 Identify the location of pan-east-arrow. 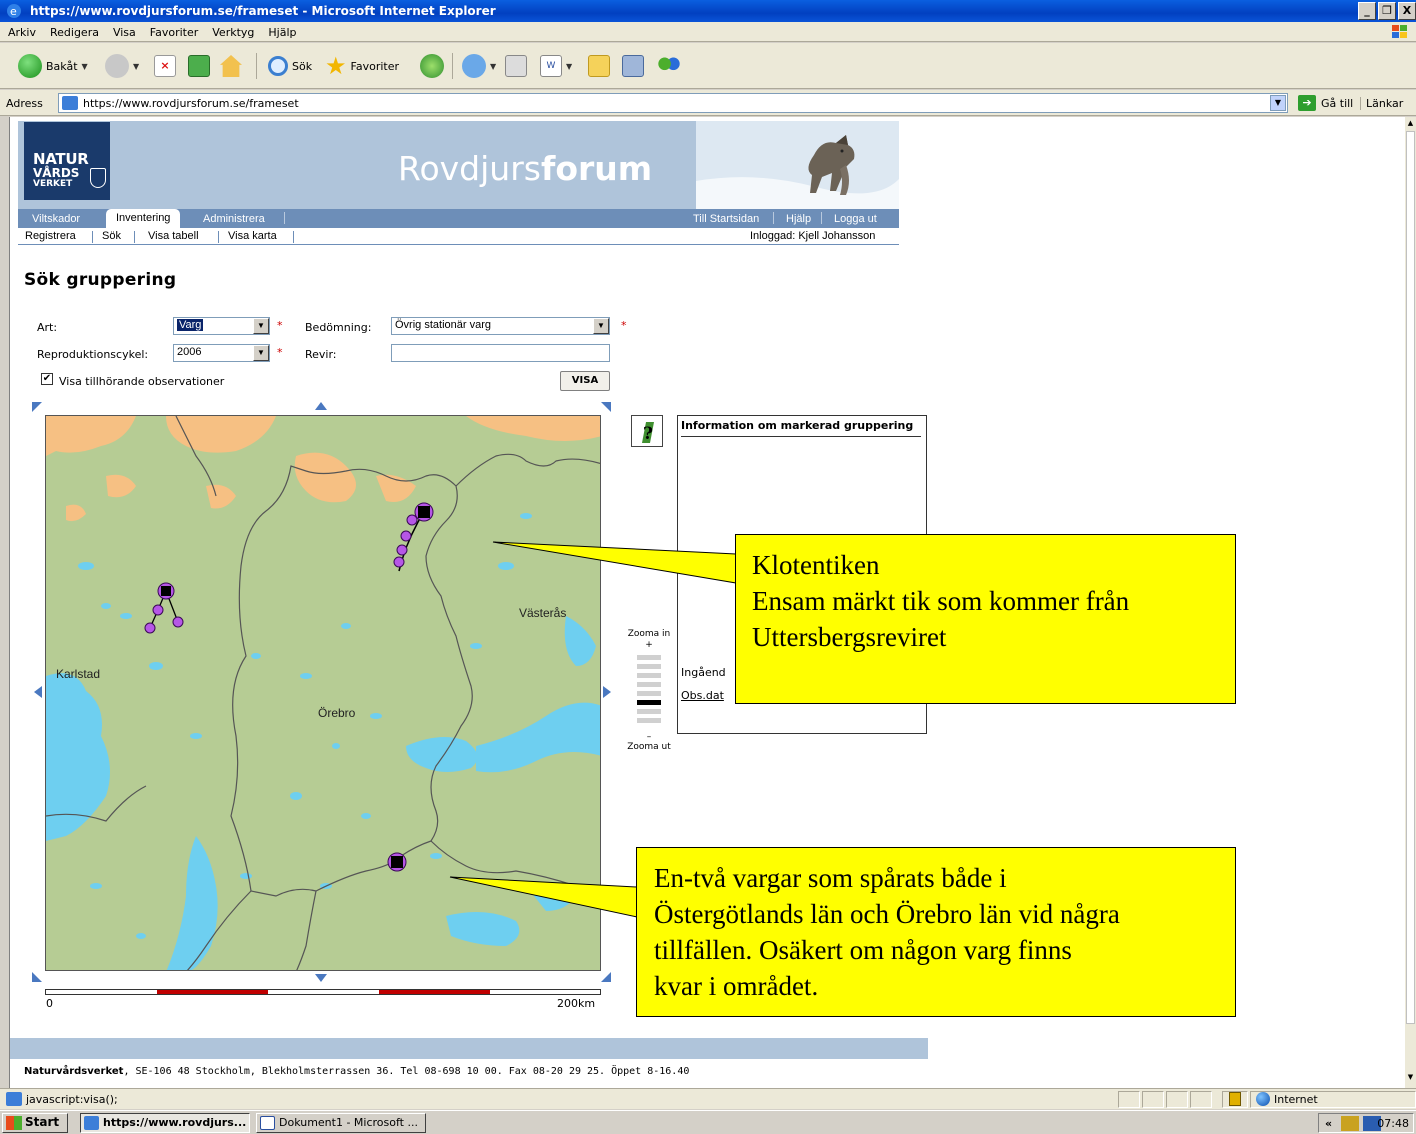
(607, 692).